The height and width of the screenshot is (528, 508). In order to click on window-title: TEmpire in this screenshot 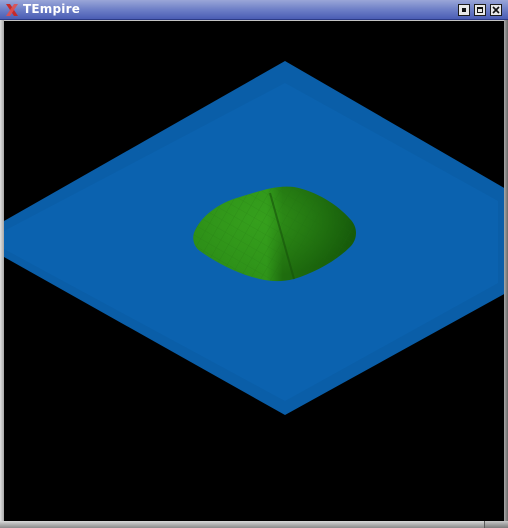, I will do `click(52, 9)`.